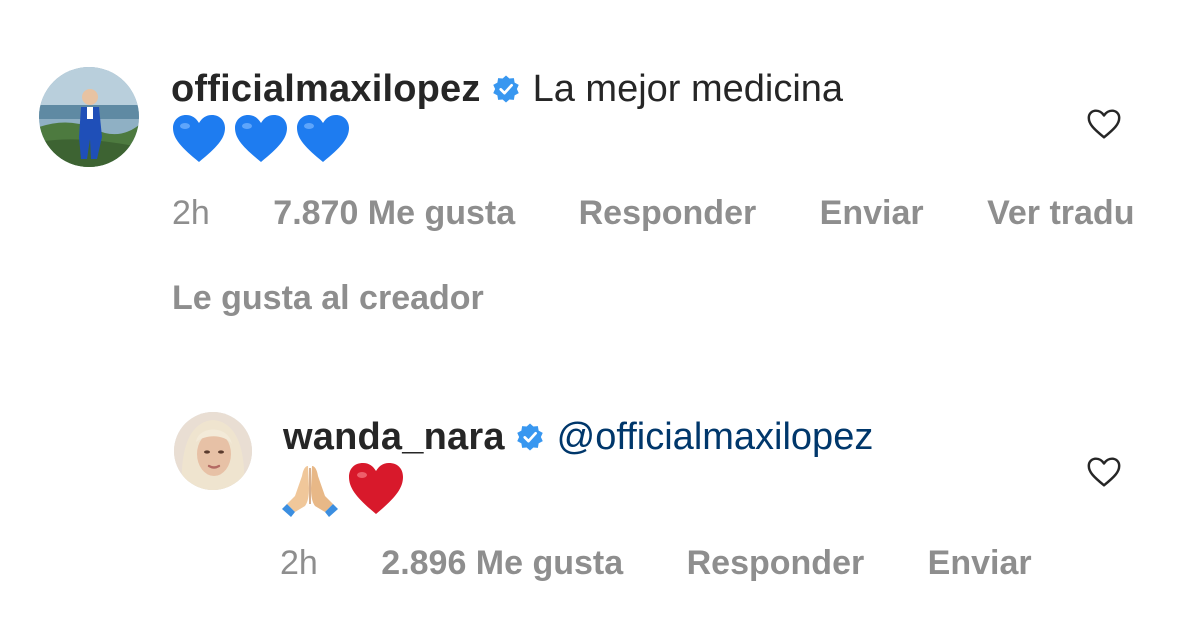 The height and width of the screenshot is (640, 1200). What do you see at coordinates (715, 437) in the screenshot?
I see `mention-link: @officialmaxilopez` at bounding box center [715, 437].